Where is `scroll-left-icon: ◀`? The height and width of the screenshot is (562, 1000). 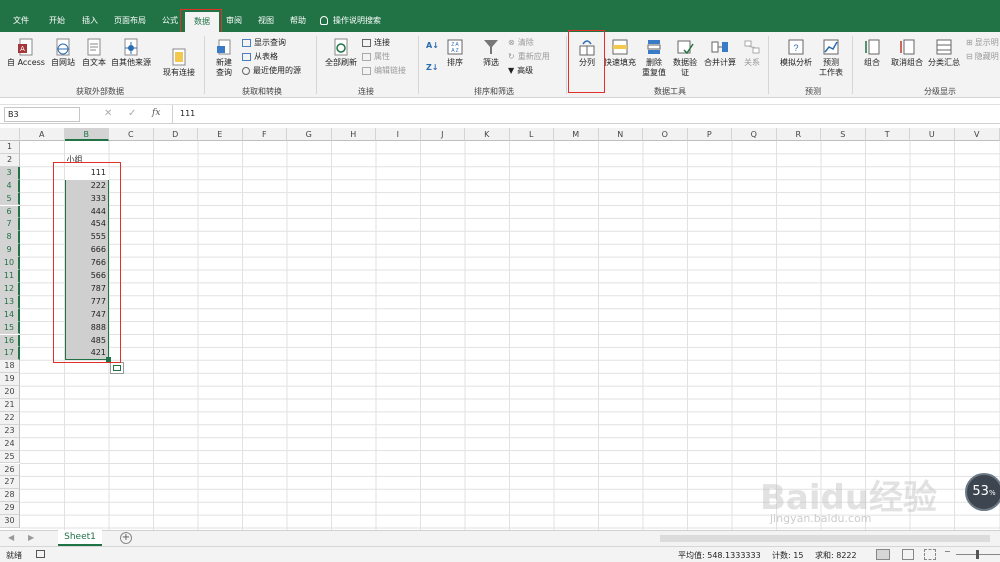
scroll-left-icon: ◀ is located at coordinates (11, 537).